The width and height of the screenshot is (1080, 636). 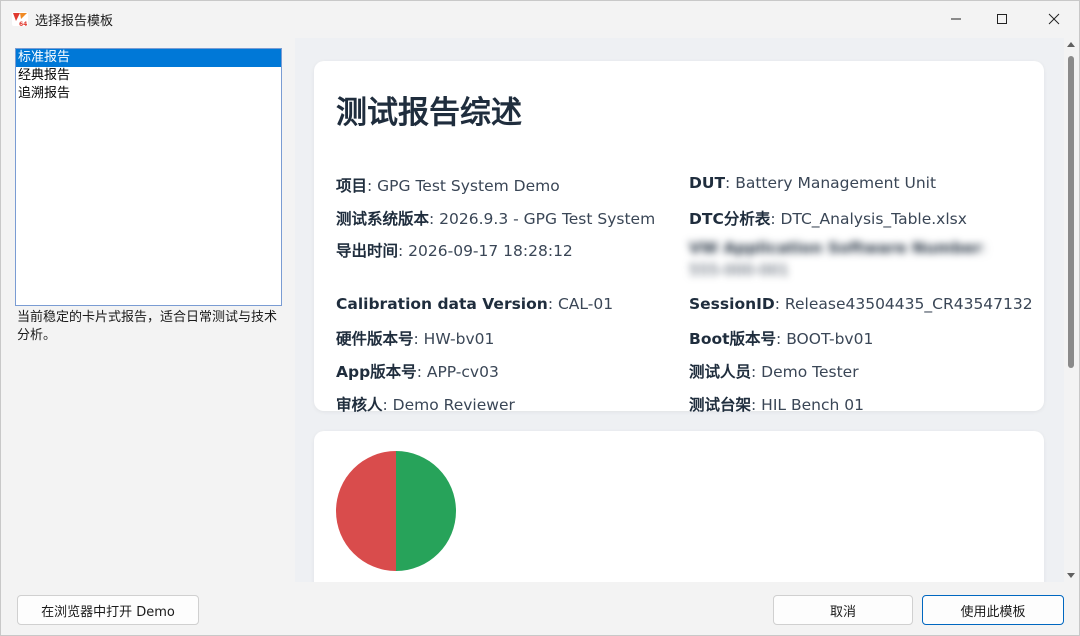 I want to click on field-value: Battery Management Unit, so click(x=836, y=183).